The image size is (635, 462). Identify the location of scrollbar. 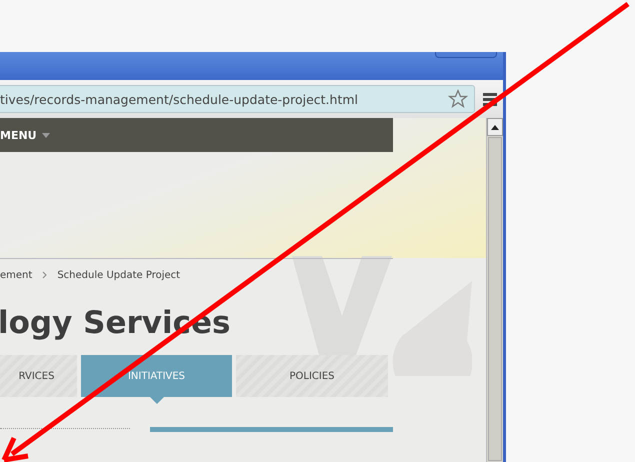
(494, 290).